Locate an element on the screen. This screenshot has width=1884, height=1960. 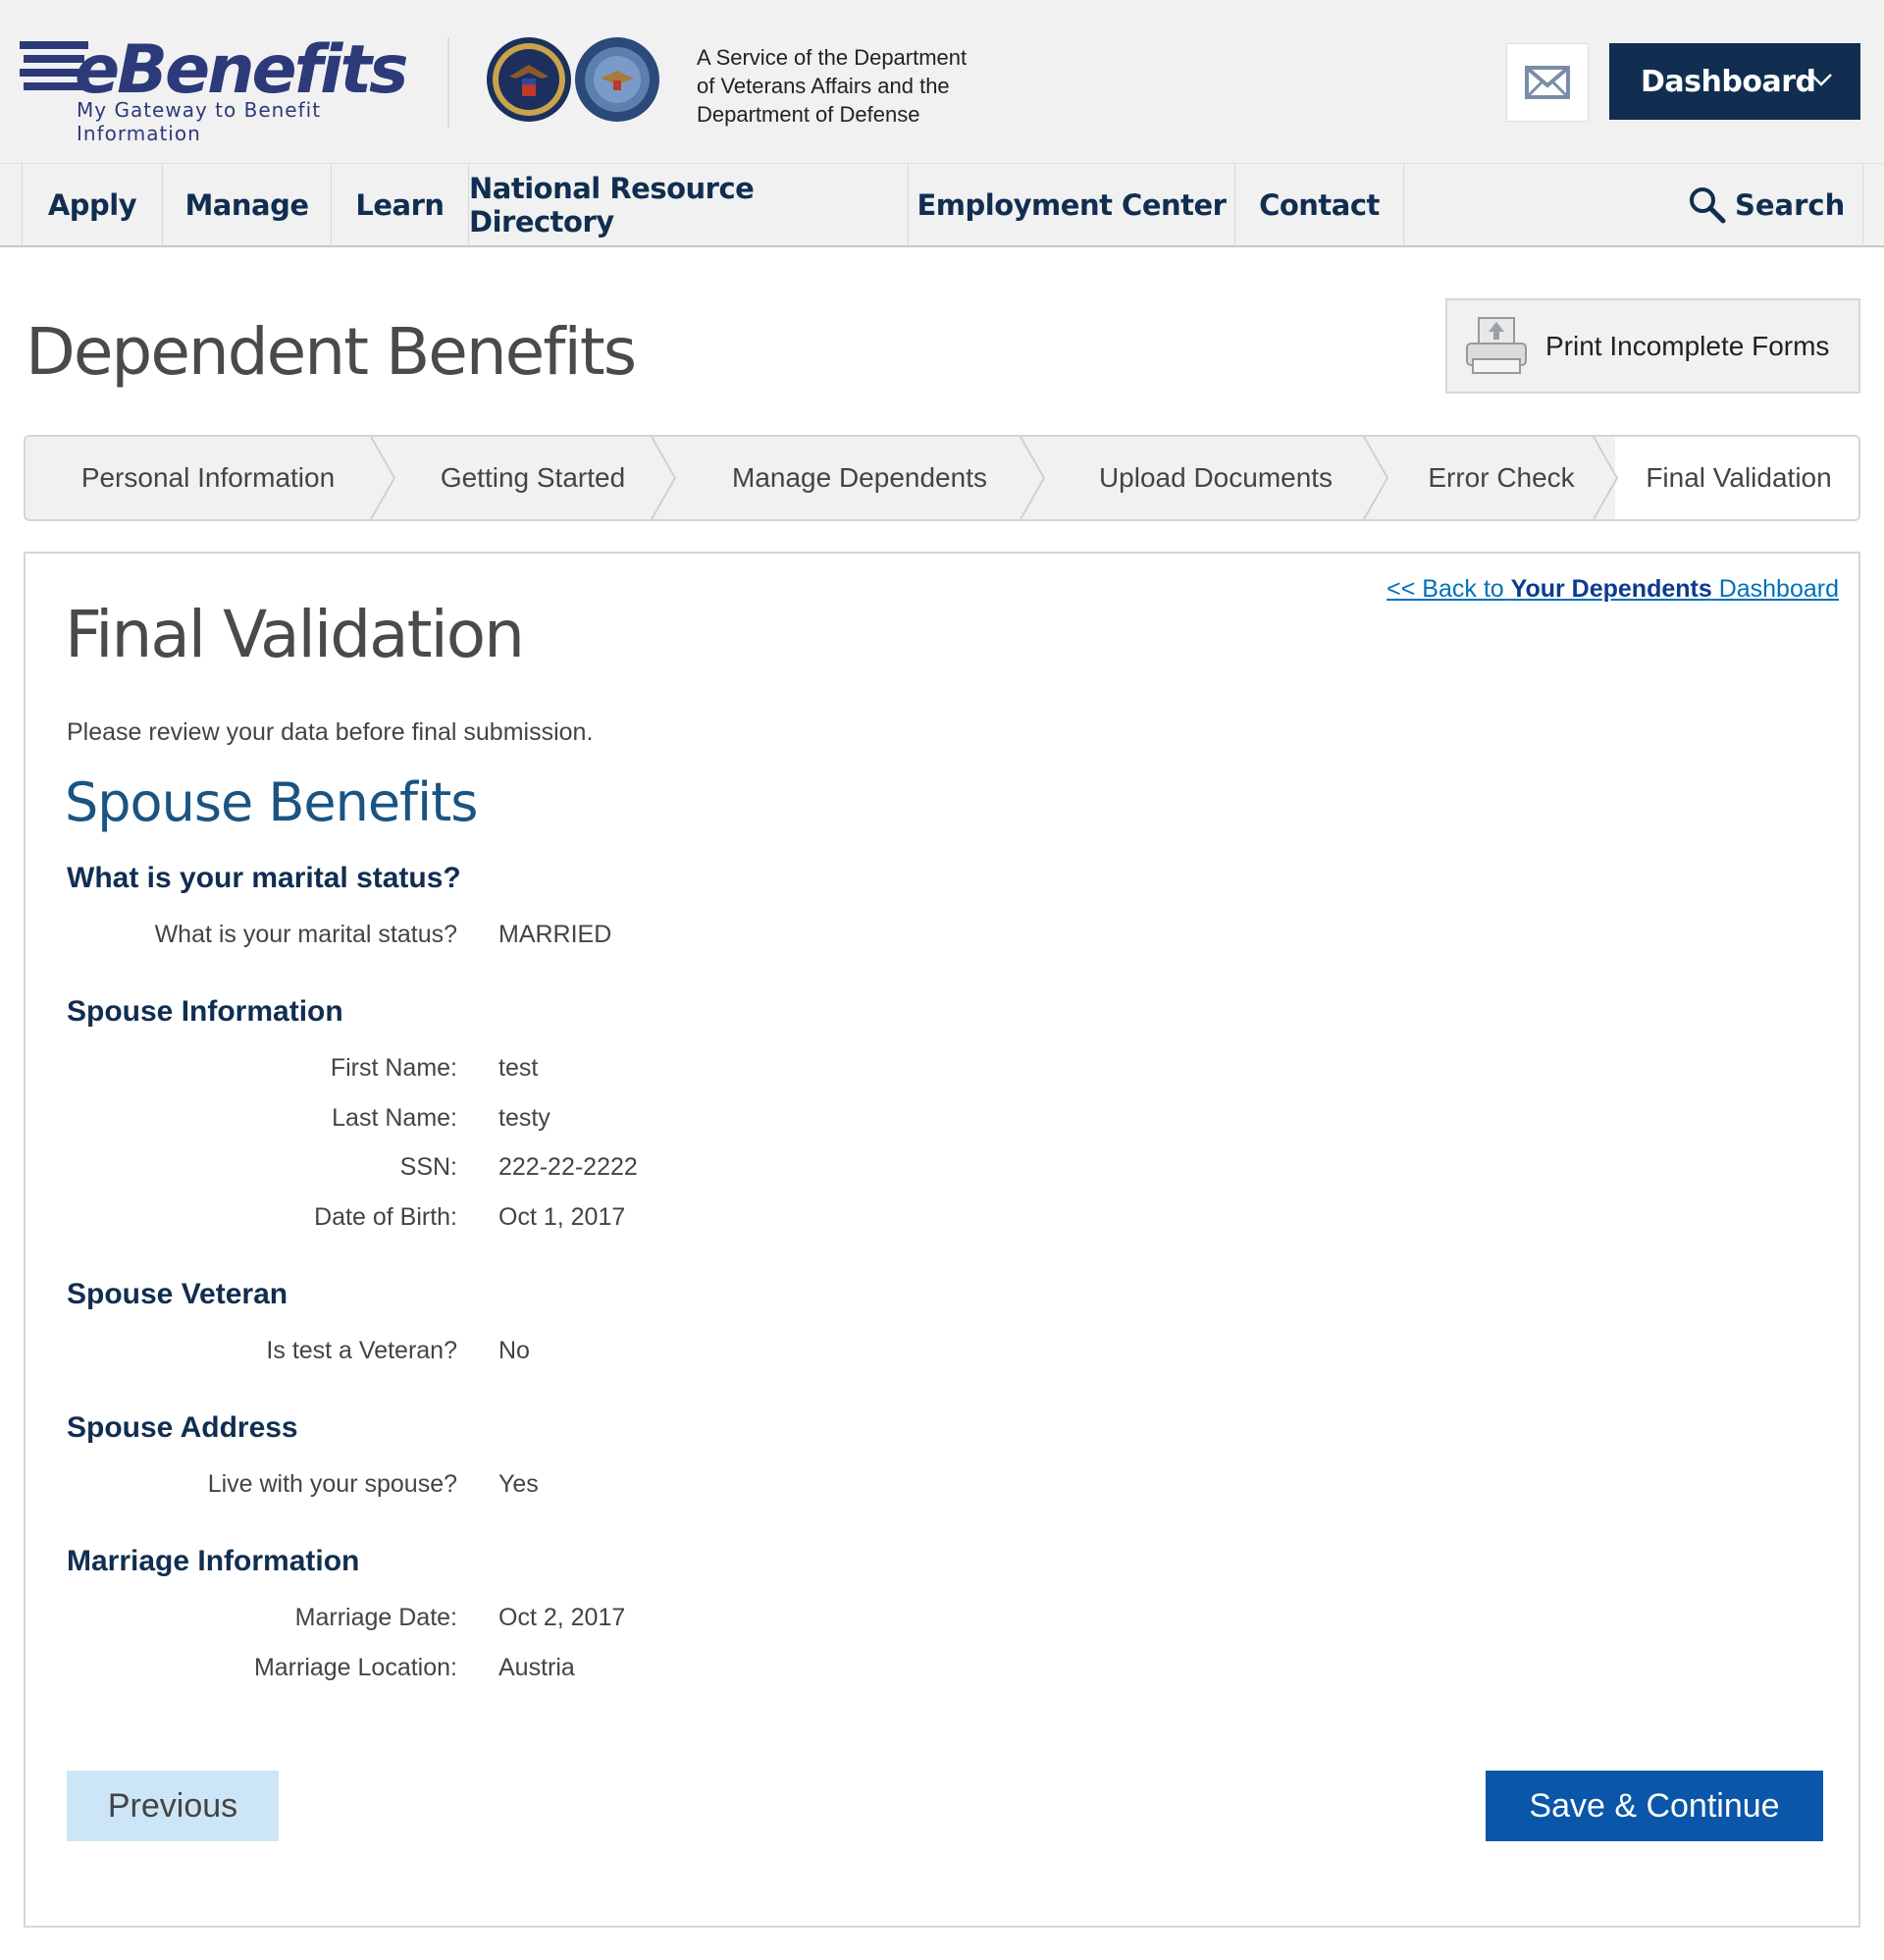
spouse-benefits-heading: Spouse Benefits is located at coordinates (271, 802).